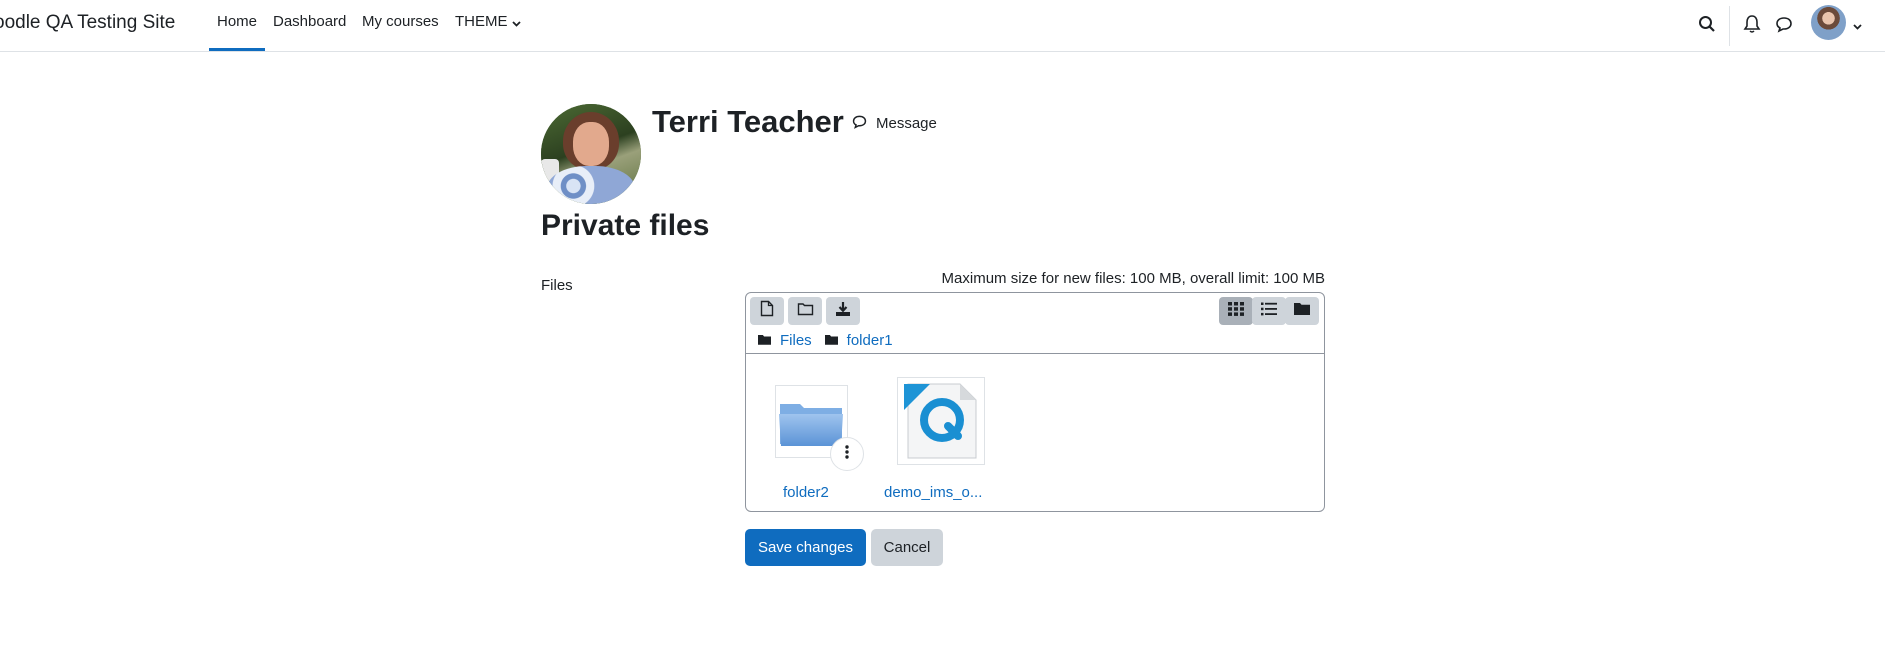  What do you see at coordinates (796, 340) in the screenshot?
I see `breadcrumb-files: Files` at bounding box center [796, 340].